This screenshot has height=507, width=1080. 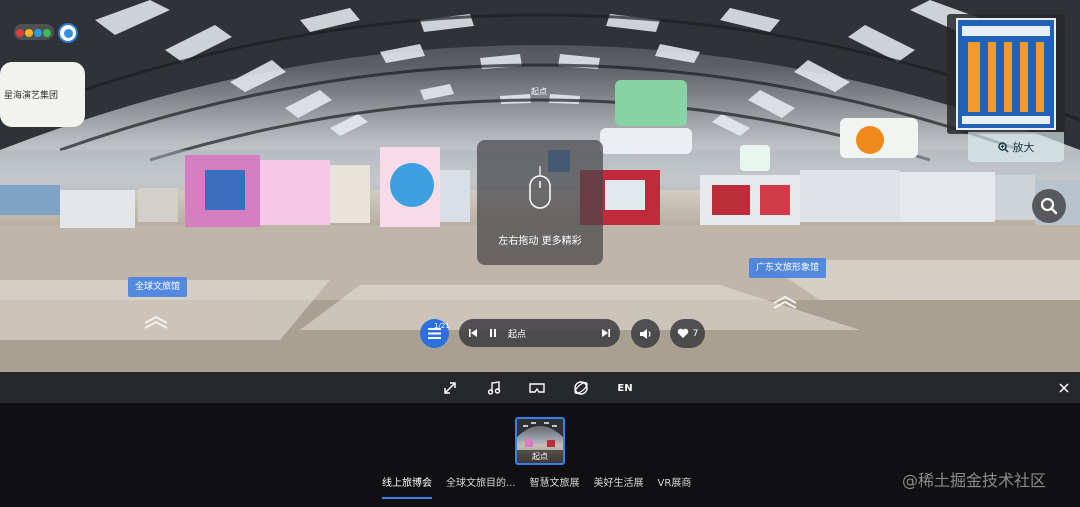 What do you see at coordinates (695, 333) in the screenshot?
I see `like-count: 7` at bounding box center [695, 333].